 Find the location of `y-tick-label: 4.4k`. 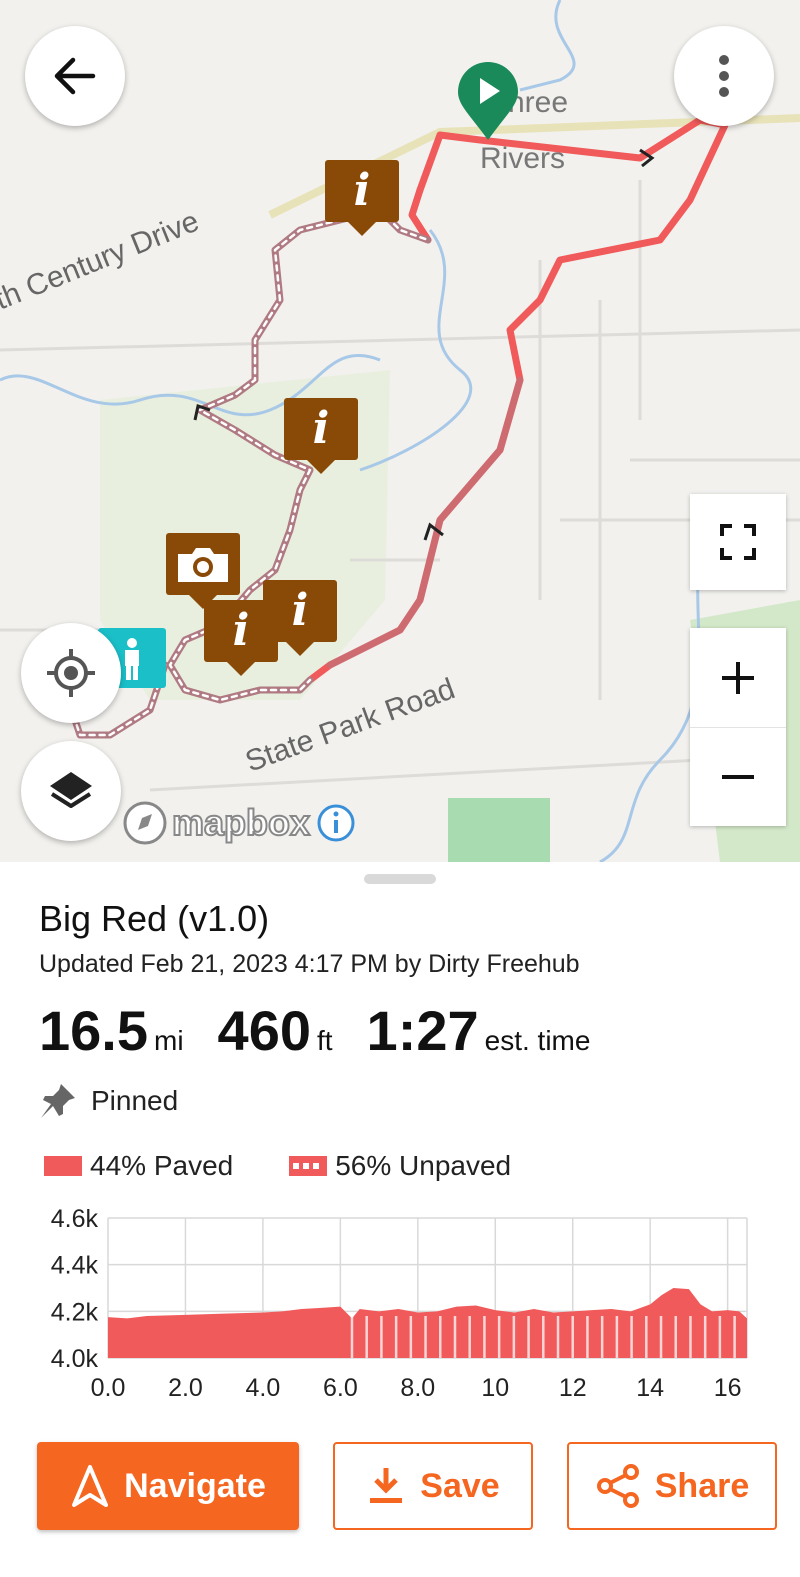

y-tick-label: 4.4k is located at coordinates (75, 1266).